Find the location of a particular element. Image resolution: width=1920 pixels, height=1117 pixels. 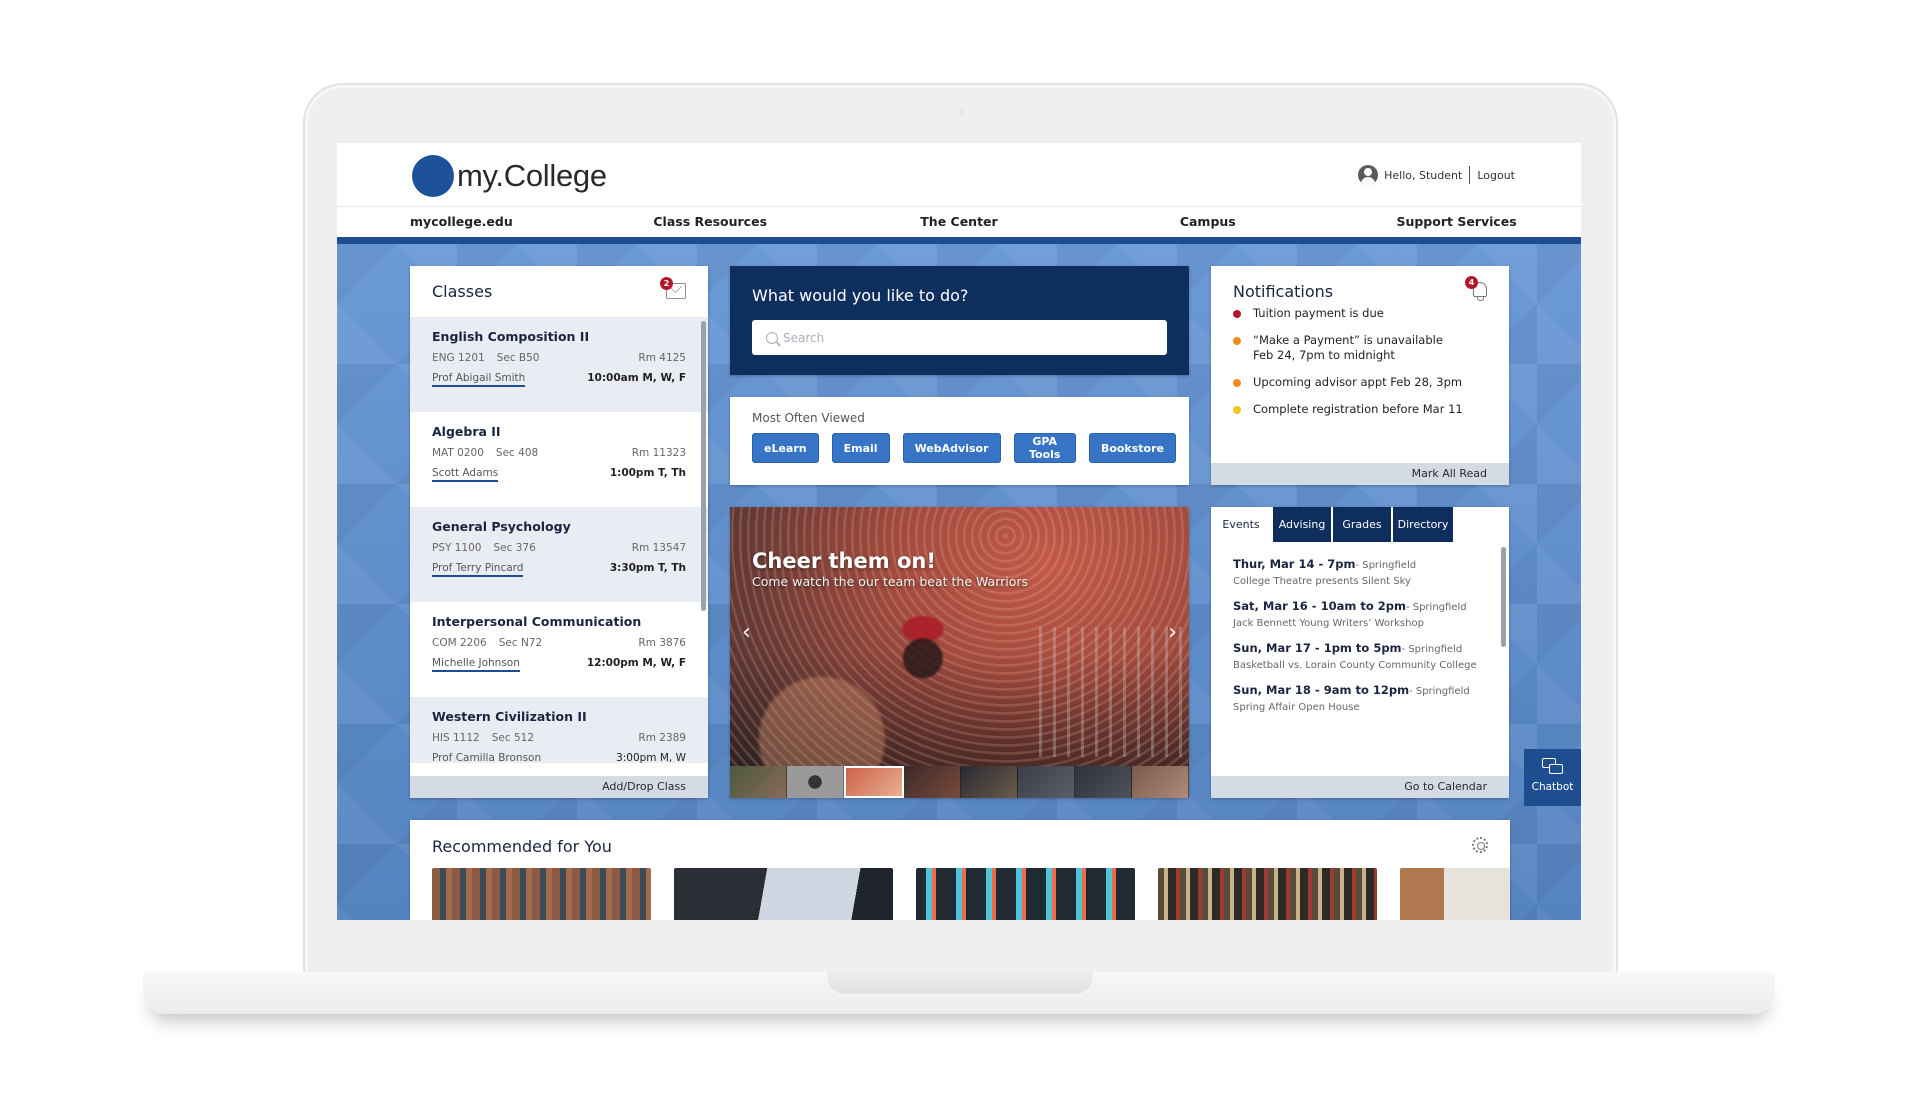

event-date: Thur, Mar 14 - 7pm is located at coordinates (1294, 564).